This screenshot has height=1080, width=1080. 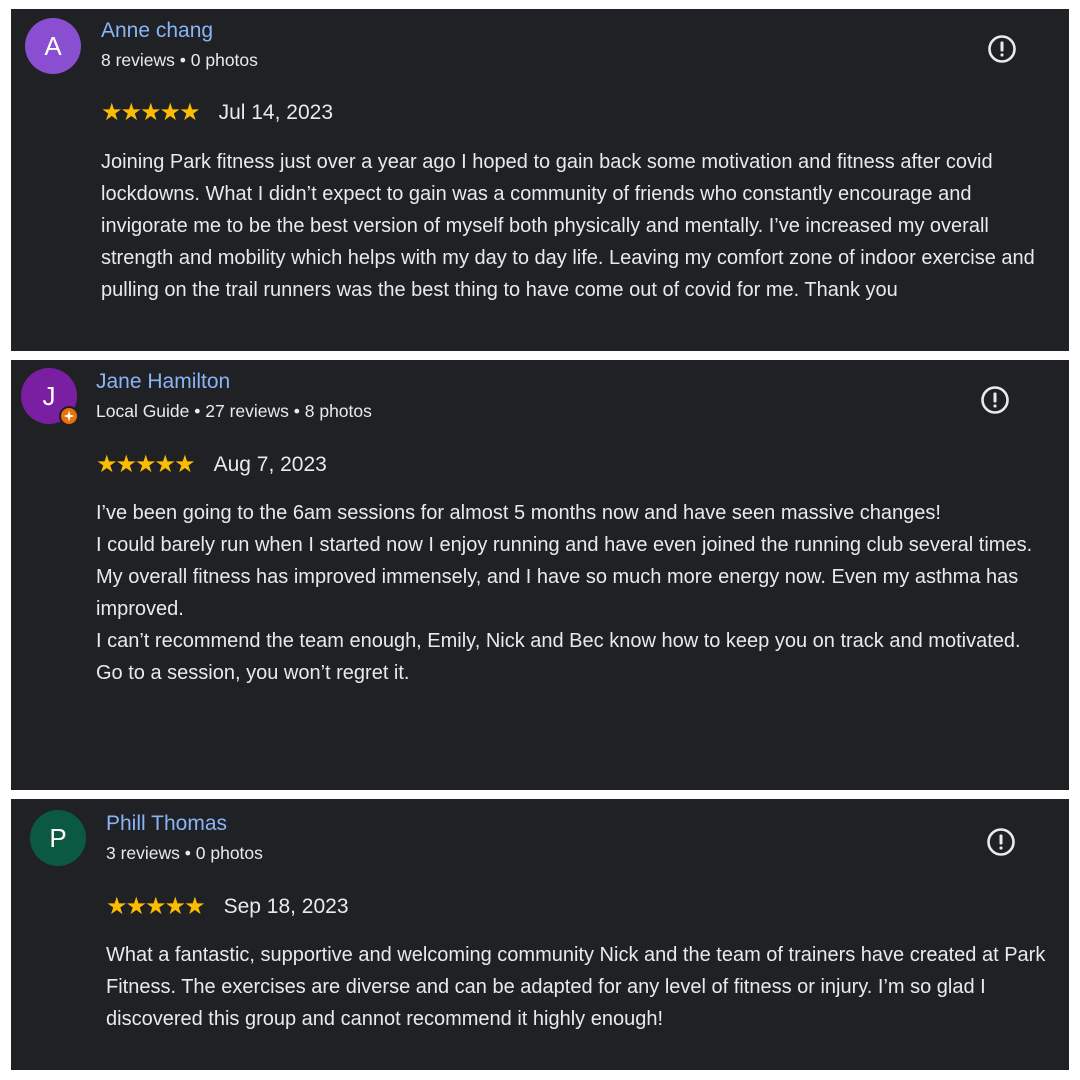 What do you see at coordinates (211, 465) in the screenshot?
I see `rating-row: ★★★★★ Aug 7, 2023` at bounding box center [211, 465].